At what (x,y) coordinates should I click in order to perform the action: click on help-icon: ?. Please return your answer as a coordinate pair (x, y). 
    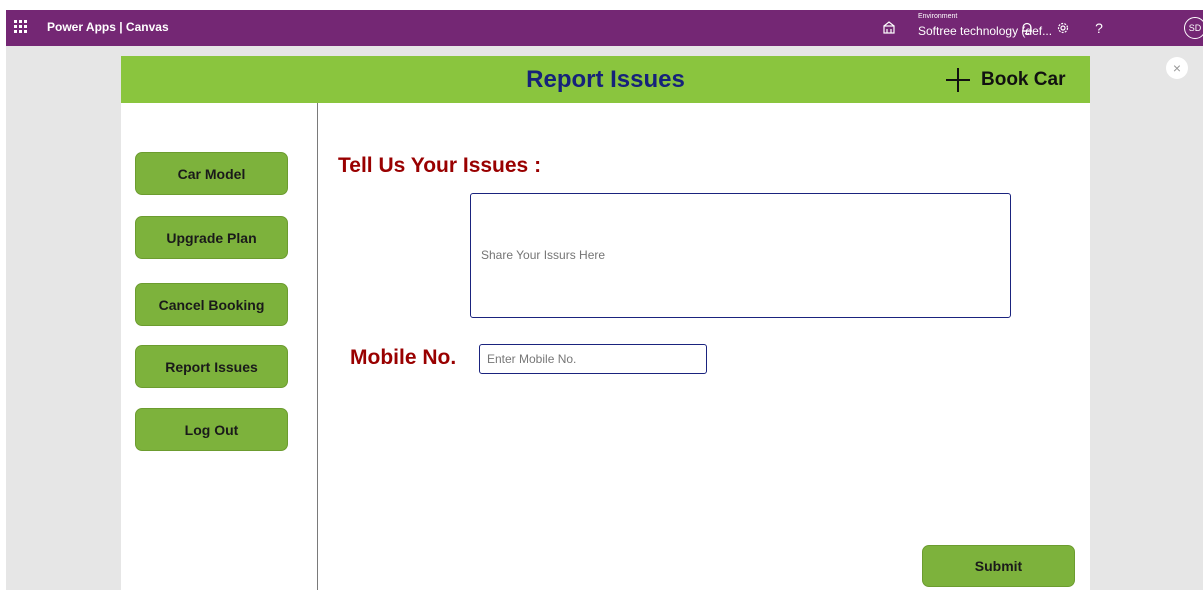
    Looking at the image, I should click on (1099, 28).